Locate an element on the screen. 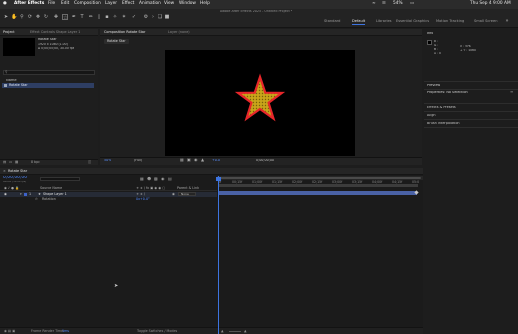 The height and width of the screenshot is (334, 518). pen-tool-icon: ✒ is located at coordinates (74, 17).